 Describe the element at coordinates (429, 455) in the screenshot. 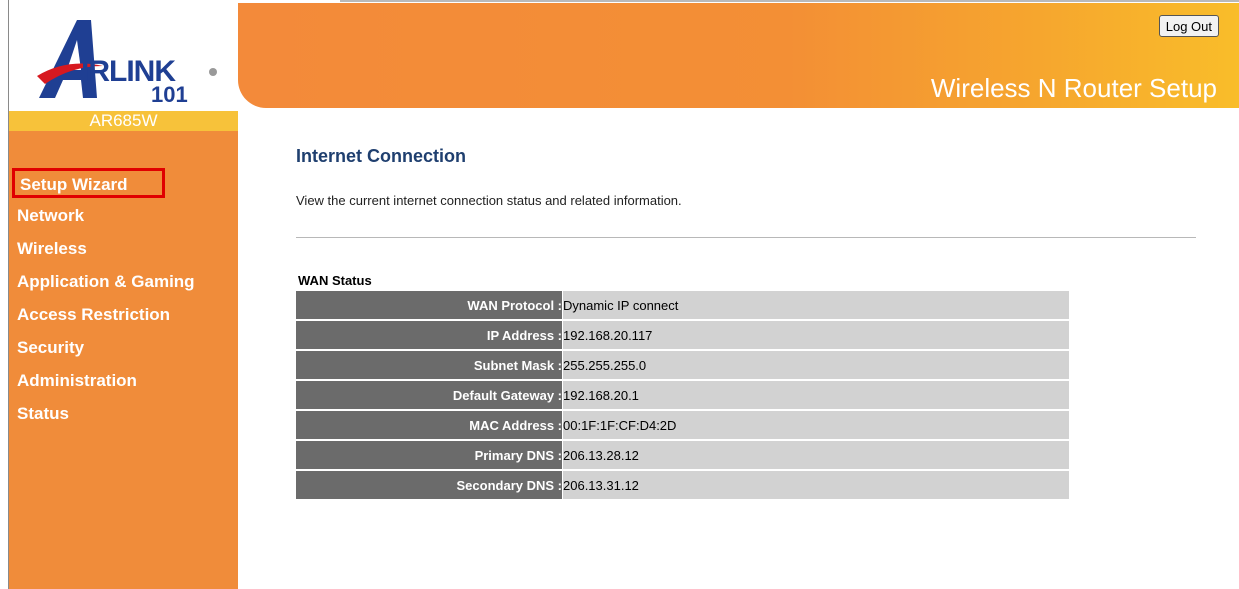

I see `primary-dns-label: Primary DNS :` at that location.